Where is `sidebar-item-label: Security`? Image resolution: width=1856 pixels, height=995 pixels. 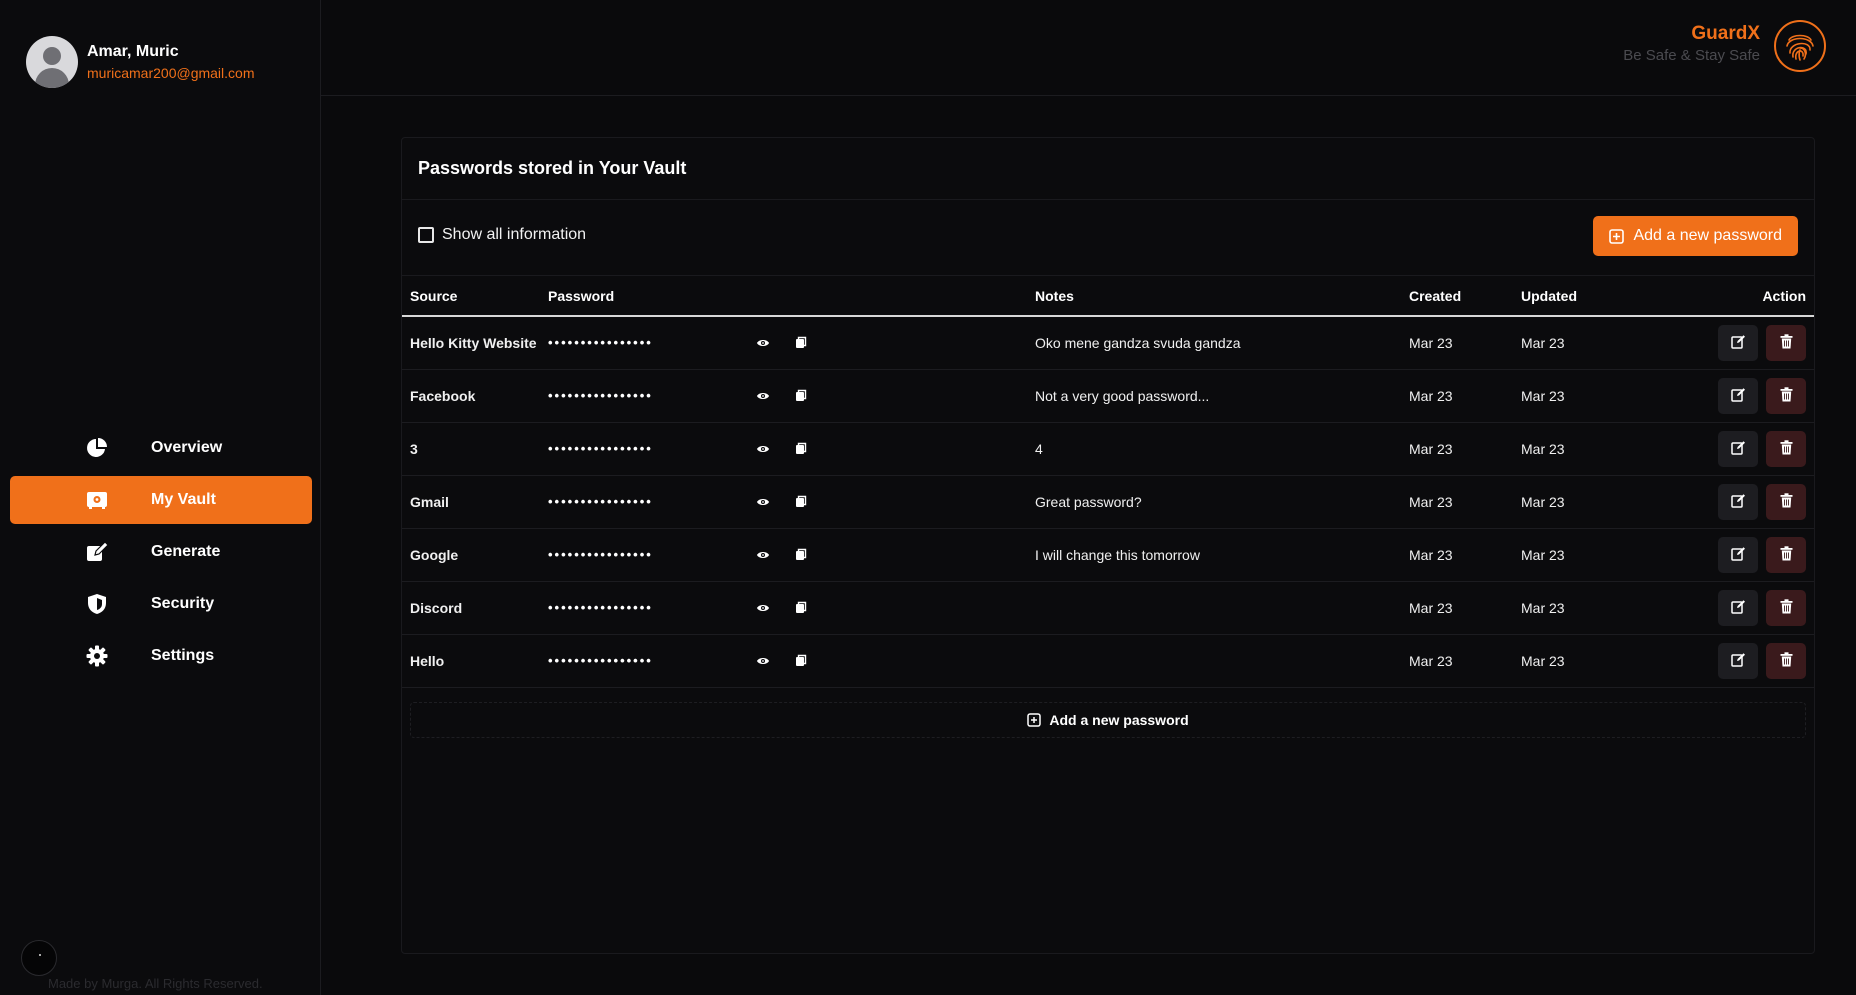 sidebar-item-label: Security is located at coordinates (183, 603).